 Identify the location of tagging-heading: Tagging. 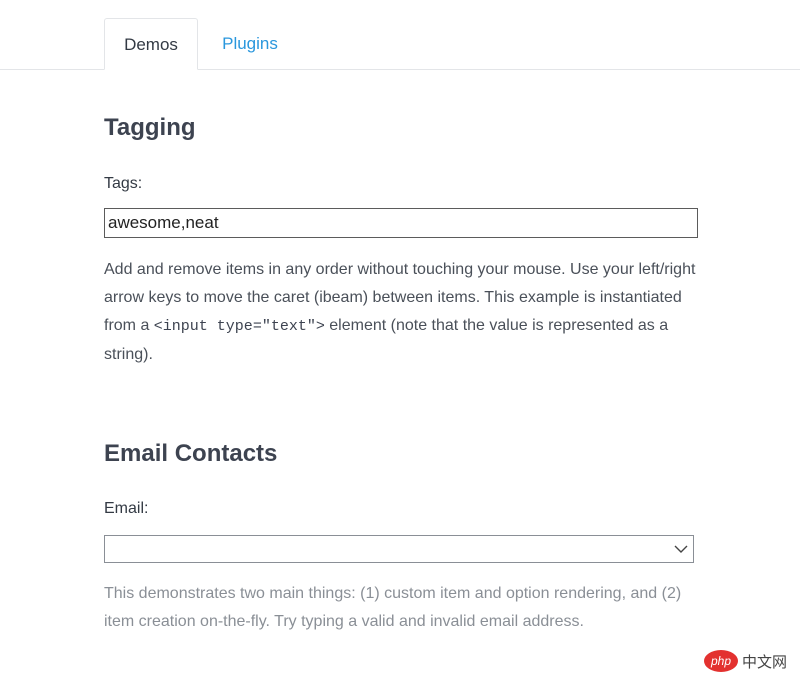
(150, 127).